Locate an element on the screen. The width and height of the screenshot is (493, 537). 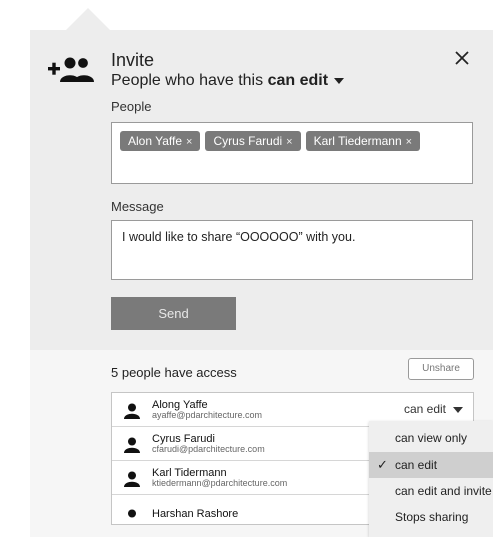
unshare-button: Unshare is located at coordinates (441, 369).